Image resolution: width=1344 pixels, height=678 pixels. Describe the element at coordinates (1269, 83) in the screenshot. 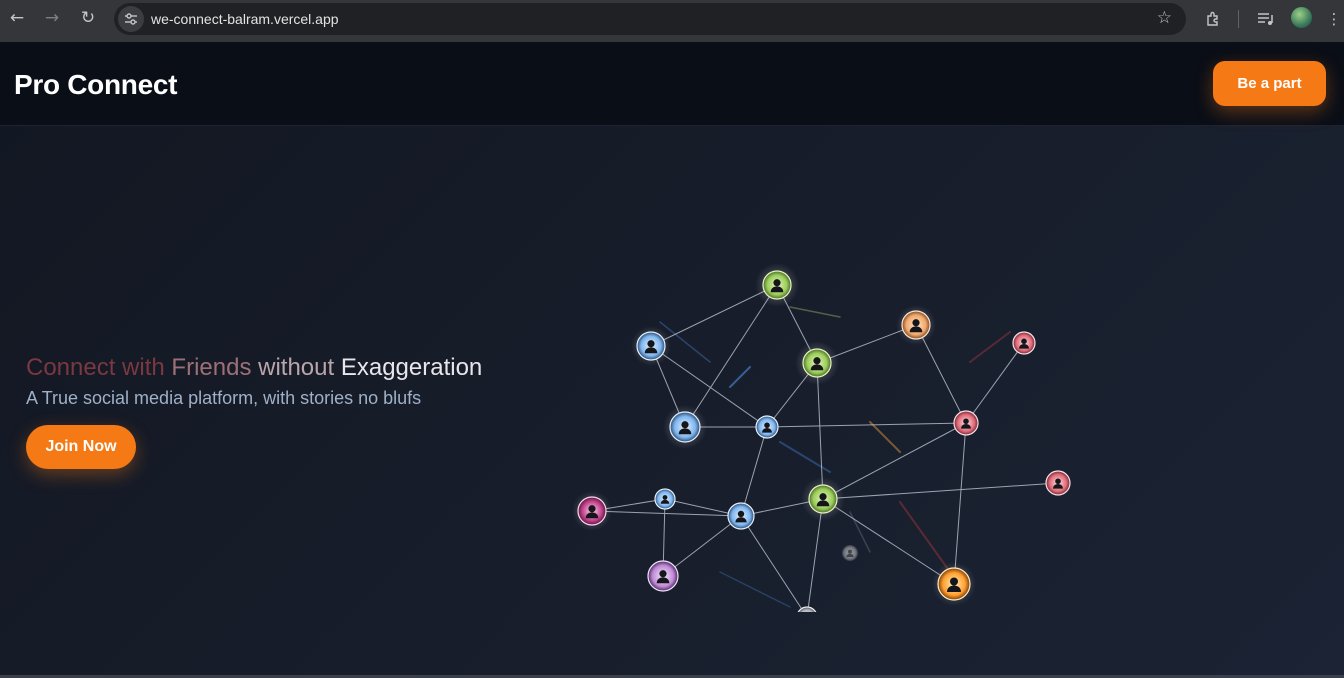

I see `be-a-part-button: Be a part` at that location.